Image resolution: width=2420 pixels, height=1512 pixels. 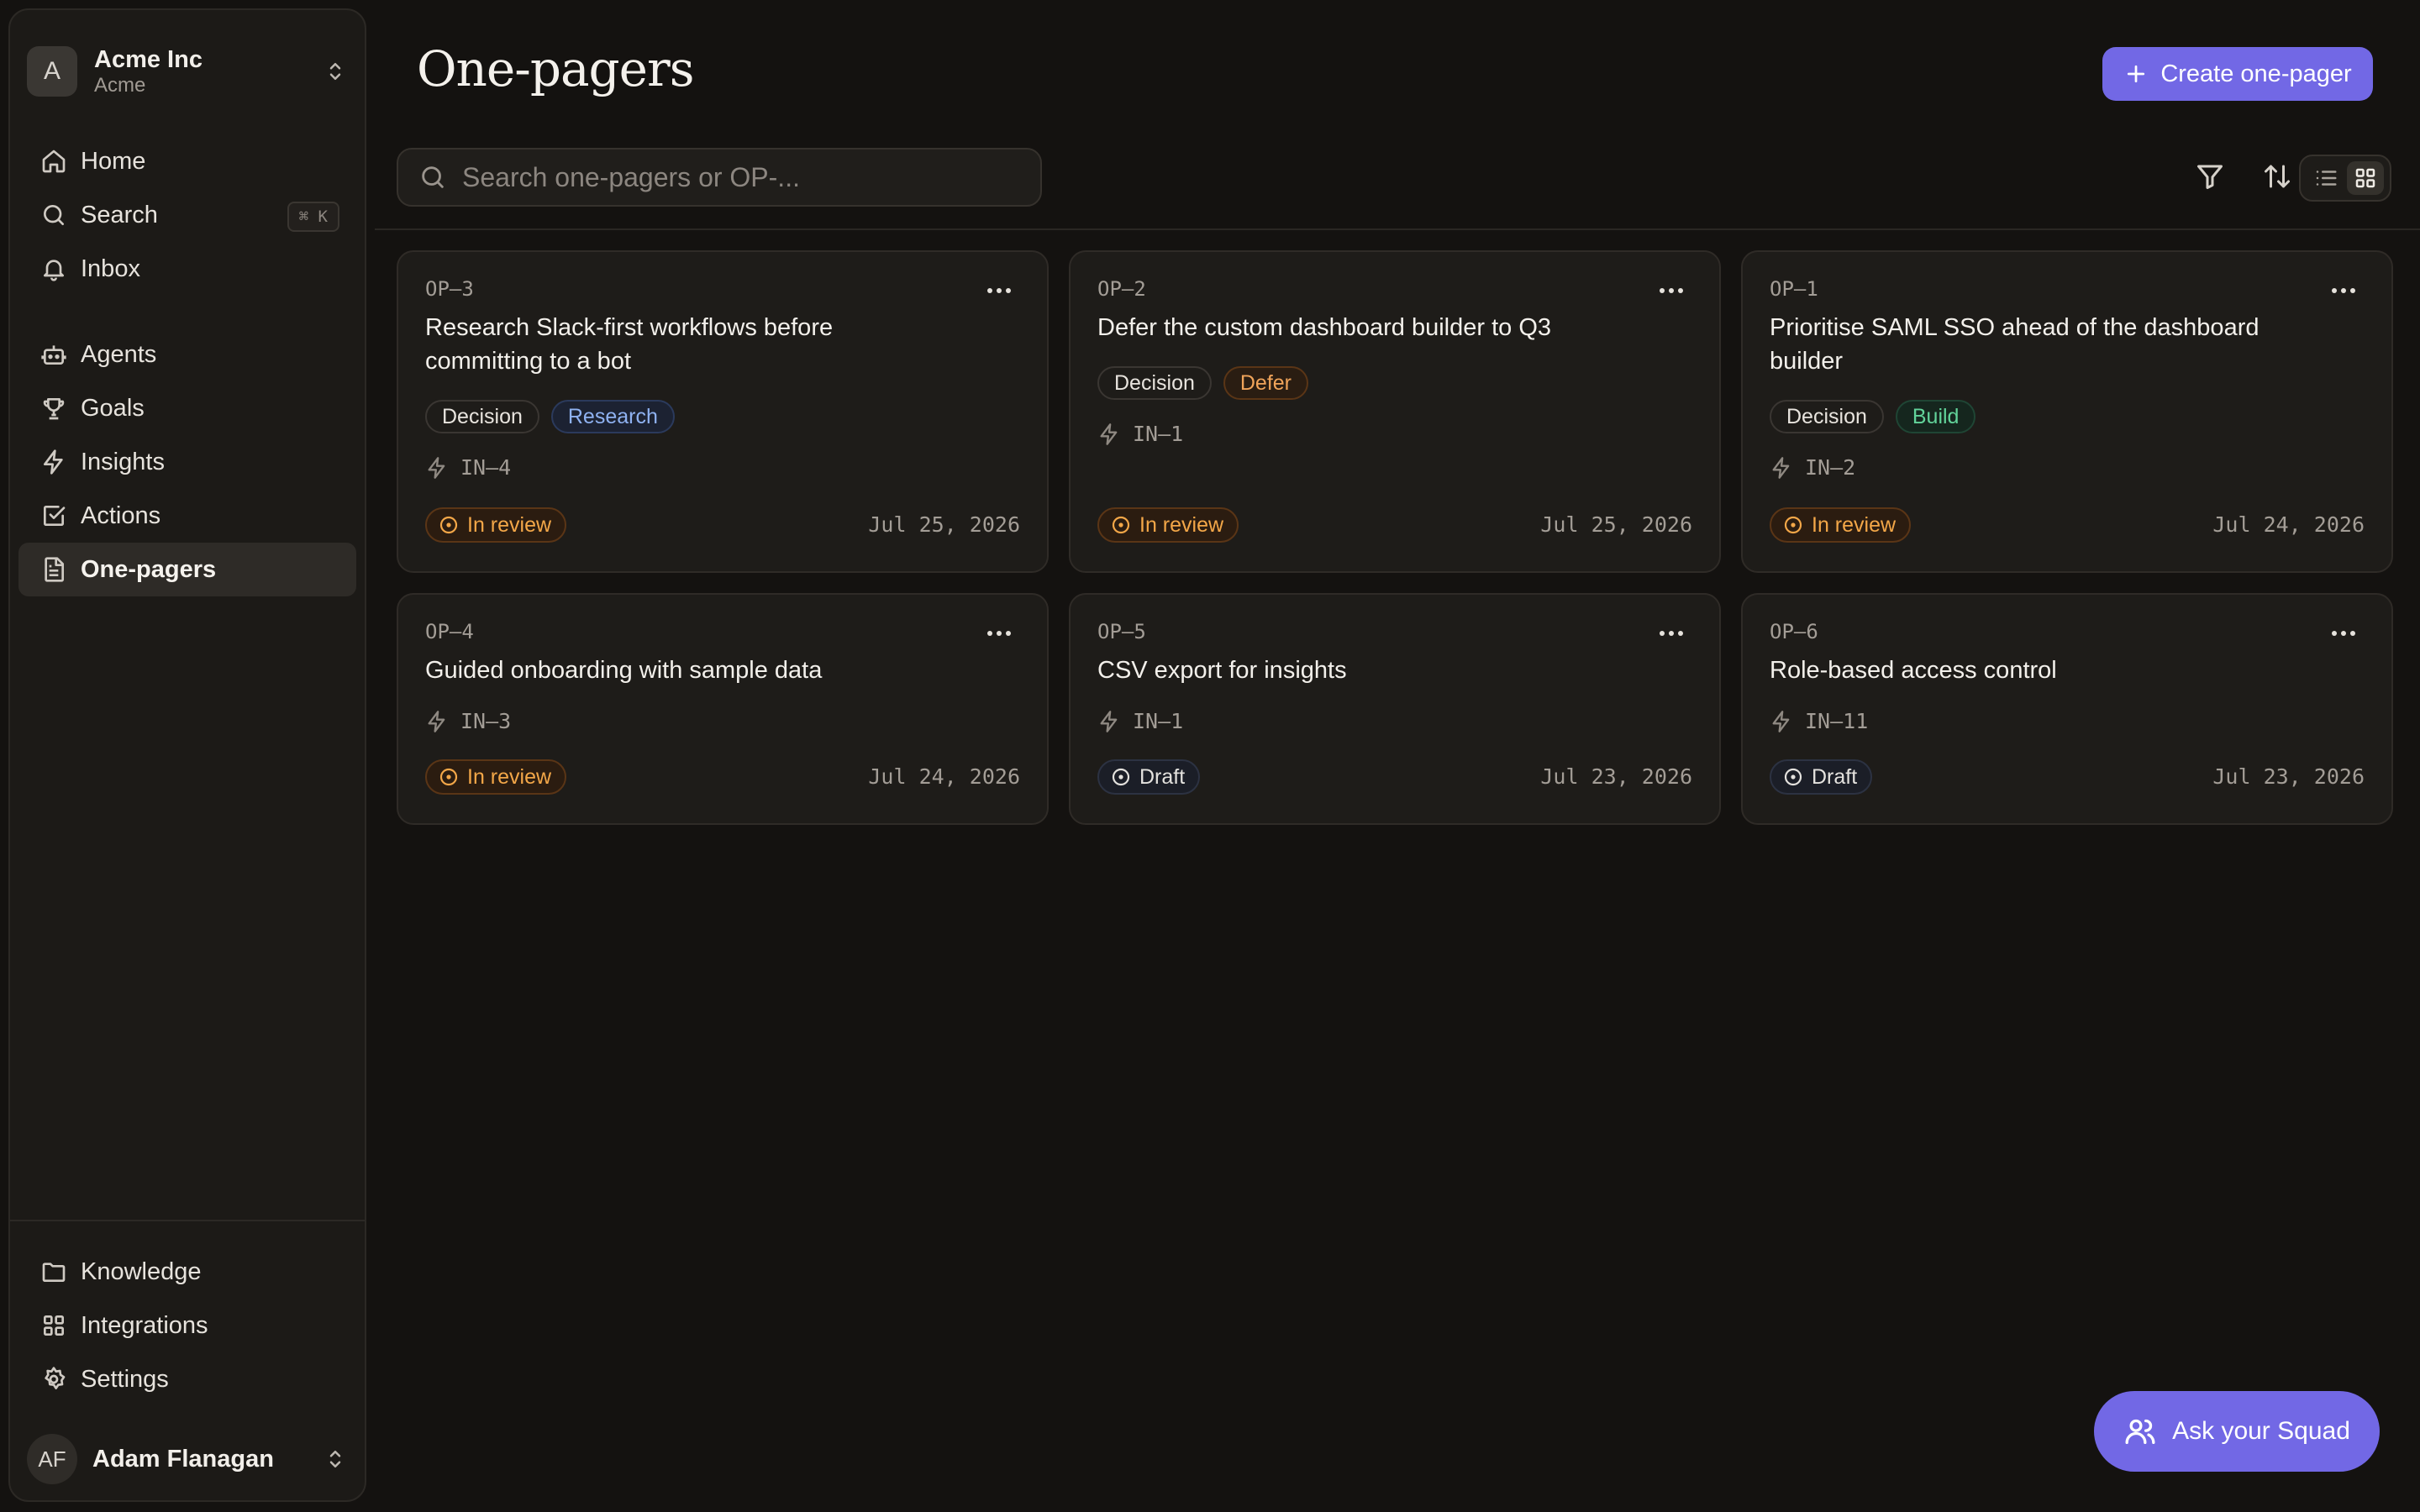 I want to click on sidebar-item-label: Home, so click(x=113, y=161).